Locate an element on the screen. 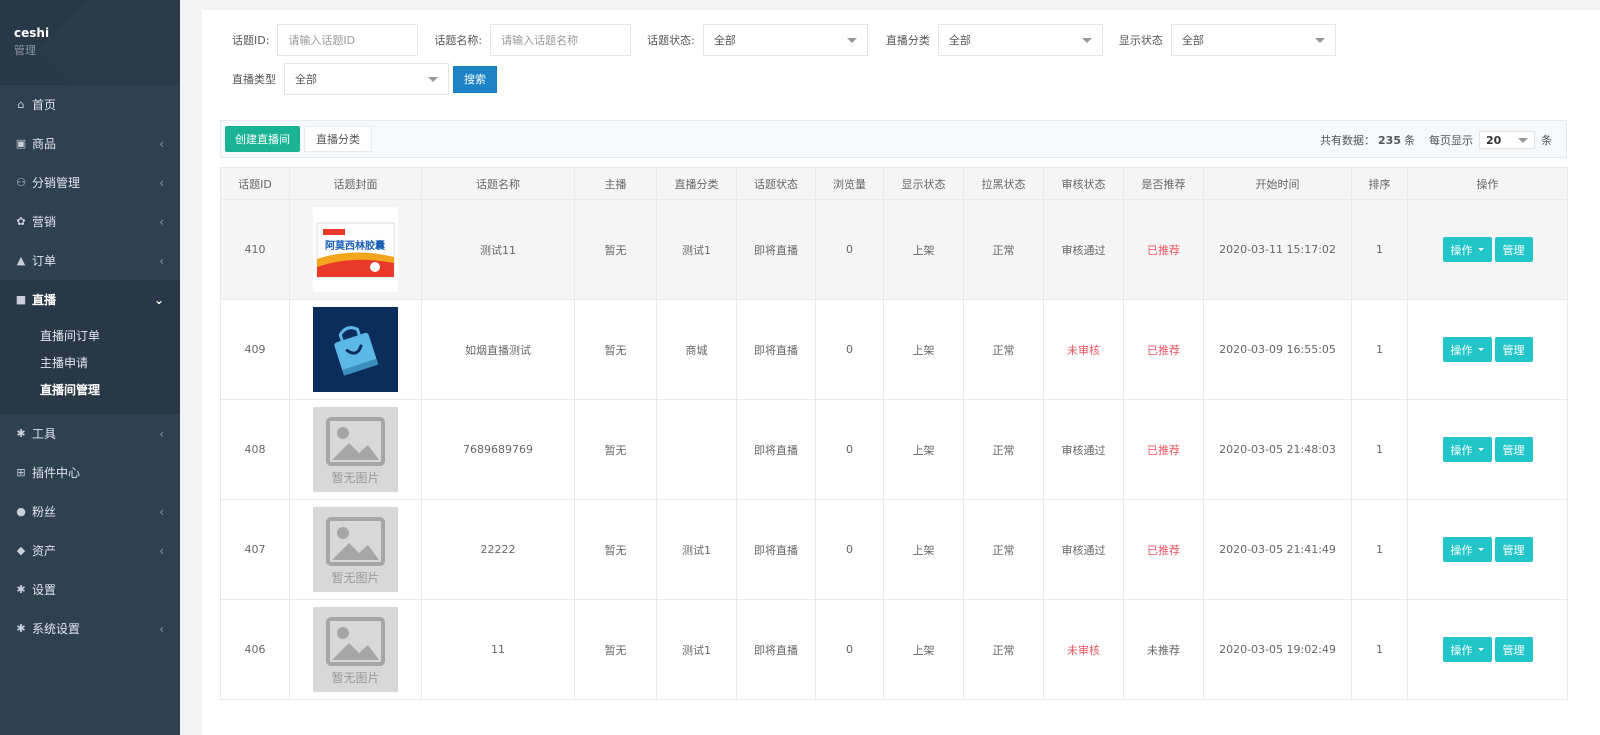 This screenshot has width=1600, height=735. sidebar-item-7: ⊞ 插件中心 is located at coordinates (90, 472).